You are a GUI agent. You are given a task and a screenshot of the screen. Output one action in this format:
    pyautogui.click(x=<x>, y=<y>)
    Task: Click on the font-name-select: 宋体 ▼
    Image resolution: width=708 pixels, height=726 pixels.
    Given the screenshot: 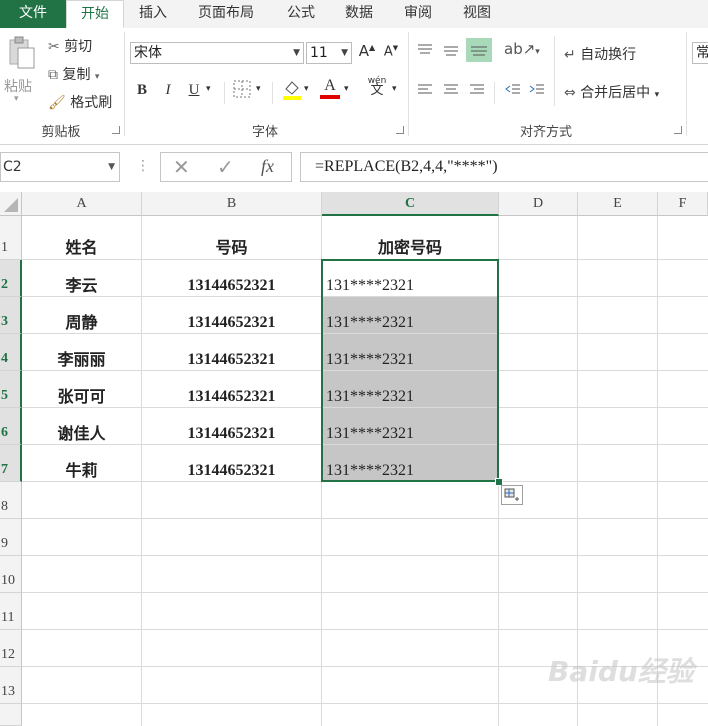 What is the action you would take?
    pyautogui.click(x=217, y=53)
    